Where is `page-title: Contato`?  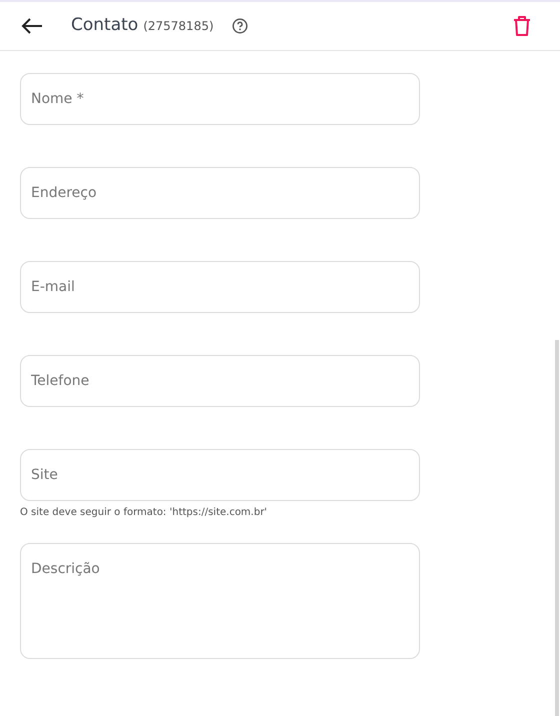 page-title: Contato is located at coordinates (104, 26).